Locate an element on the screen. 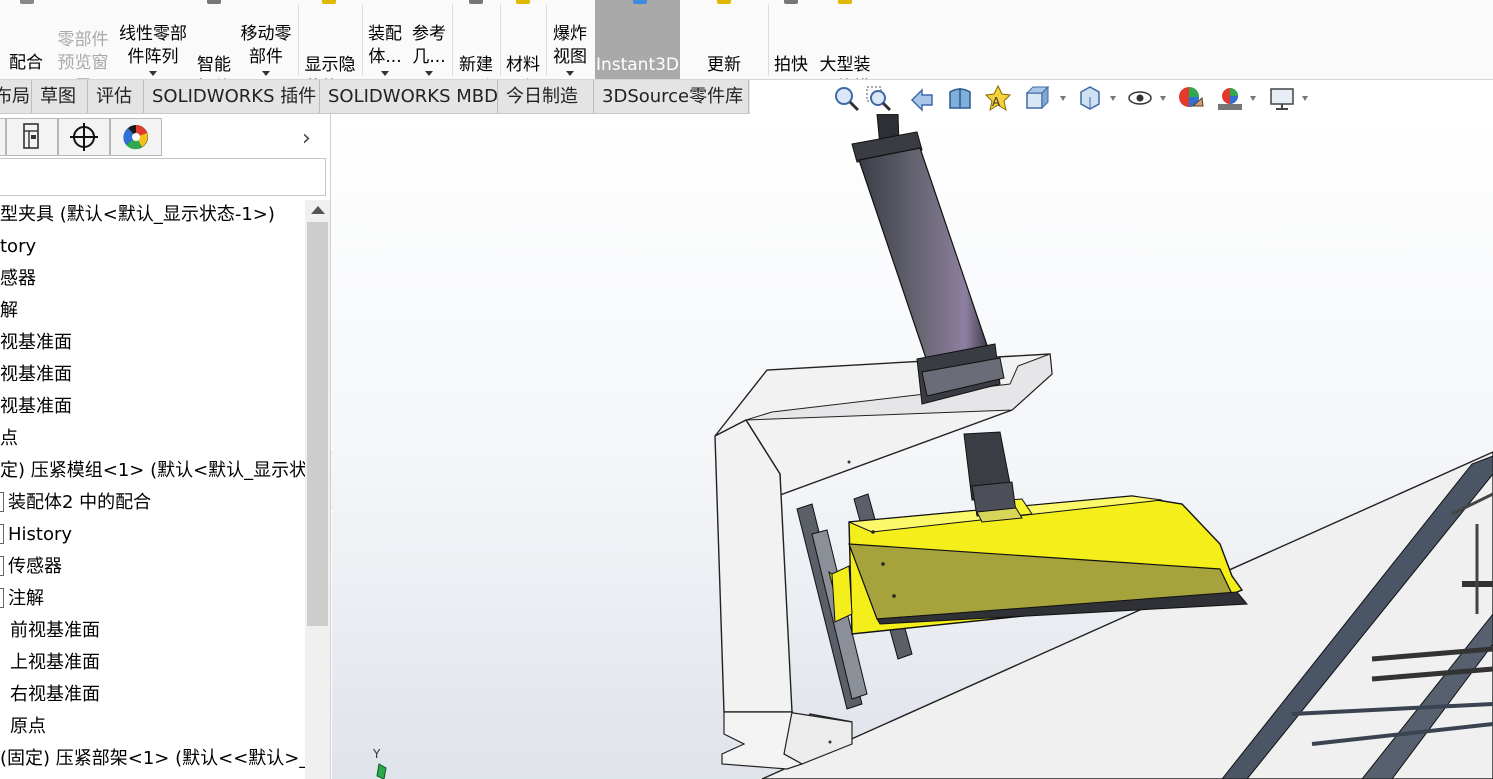 The image size is (1493, 779). tree-item-top-plane: 视基准面 is located at coordinates (36, 375).